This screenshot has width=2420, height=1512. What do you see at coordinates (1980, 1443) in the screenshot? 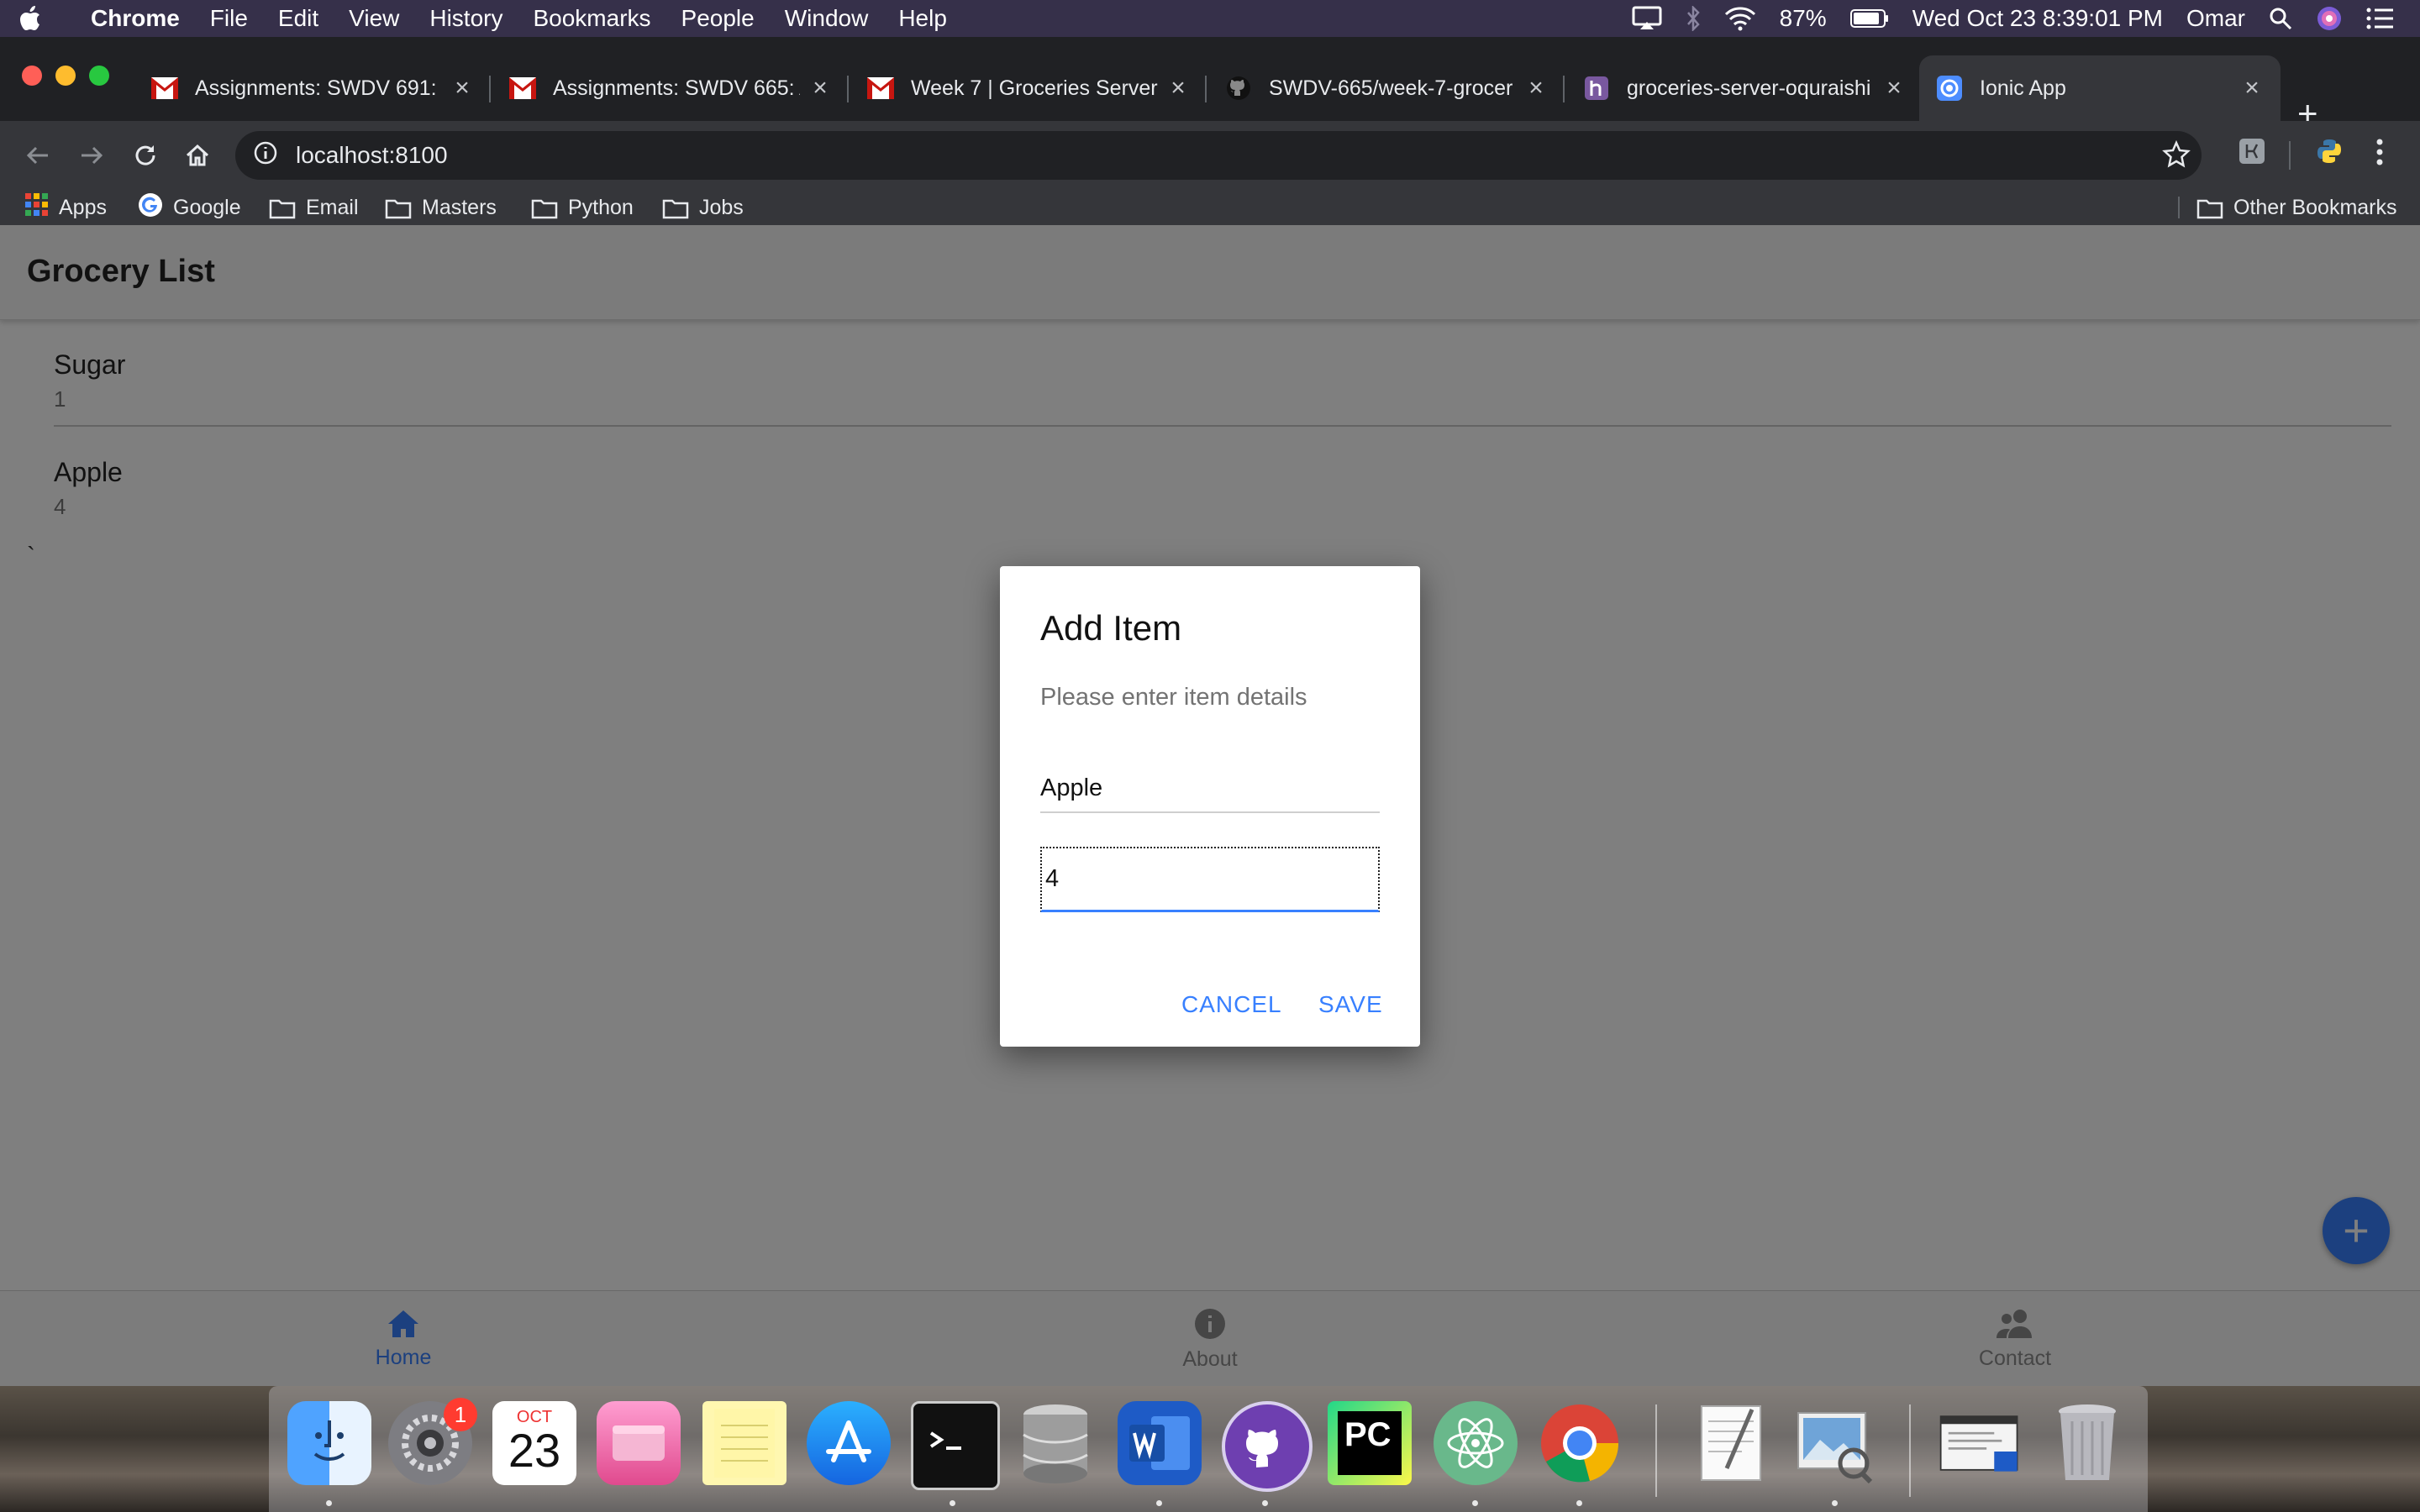
I see `word-document-icon` at bounding box center [1980, 1443].